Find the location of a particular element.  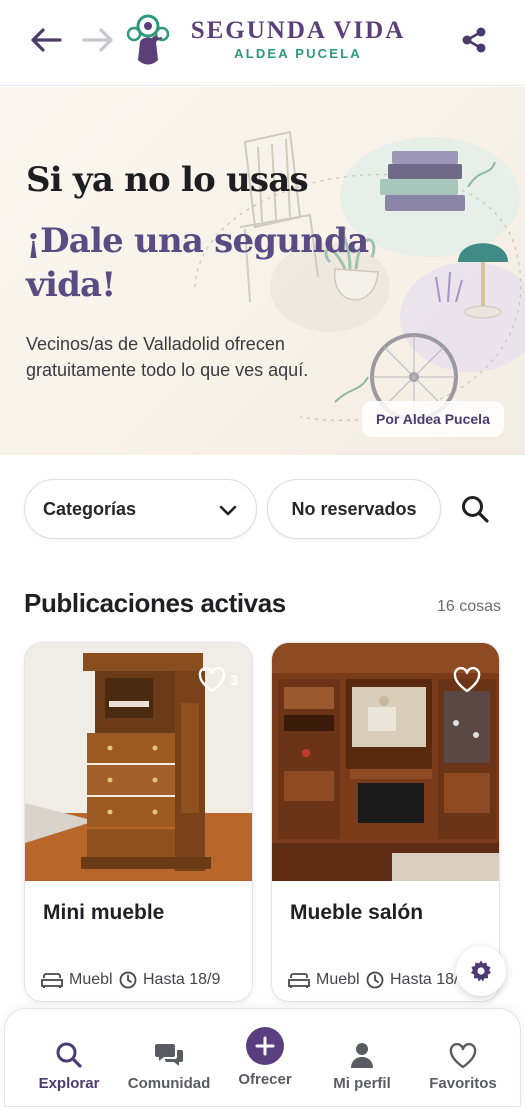

listing-title: Mueble salón is located at coordinates (357, 912).